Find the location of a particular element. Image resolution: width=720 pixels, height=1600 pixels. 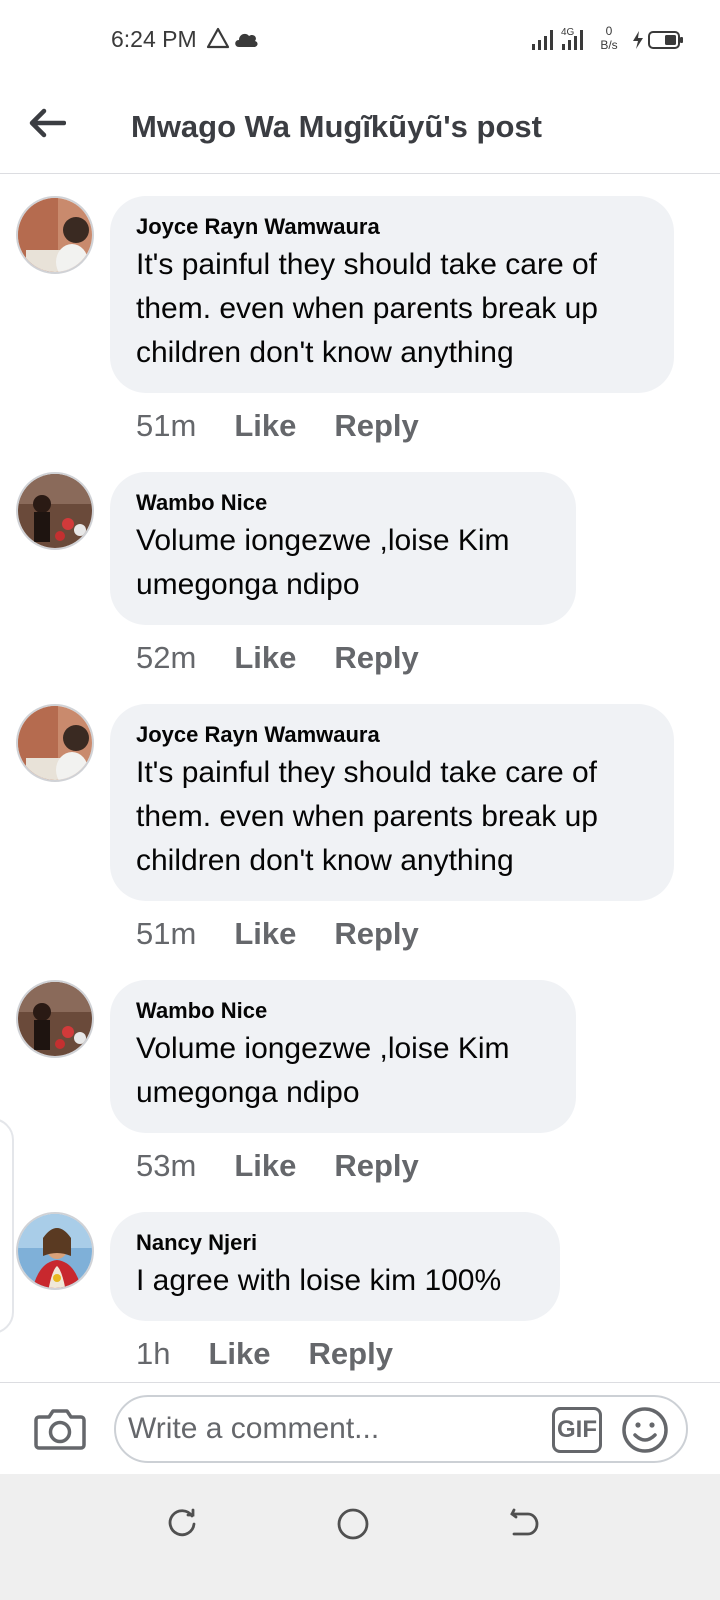

comment-input is located at coordinates (338, 1429).